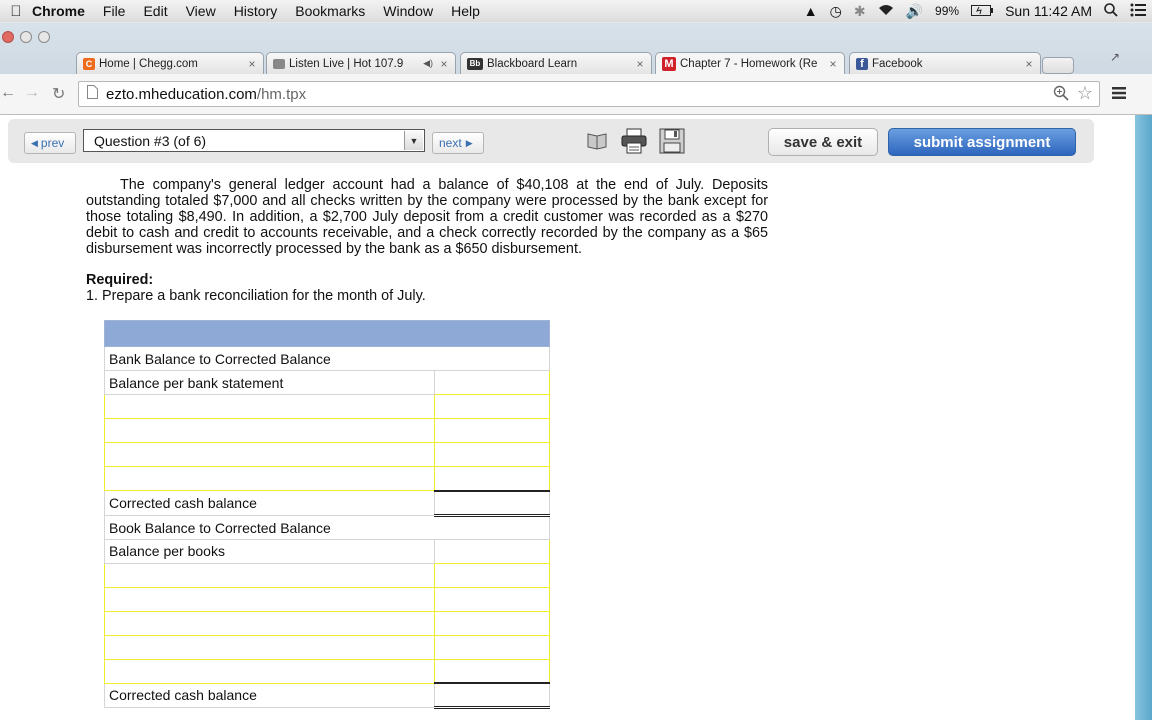 The height and width of the screenshot is (720, 1152). Describe the element at coordinates (1061, 95) in the screenshot. I see `zoom-icon` at that location.